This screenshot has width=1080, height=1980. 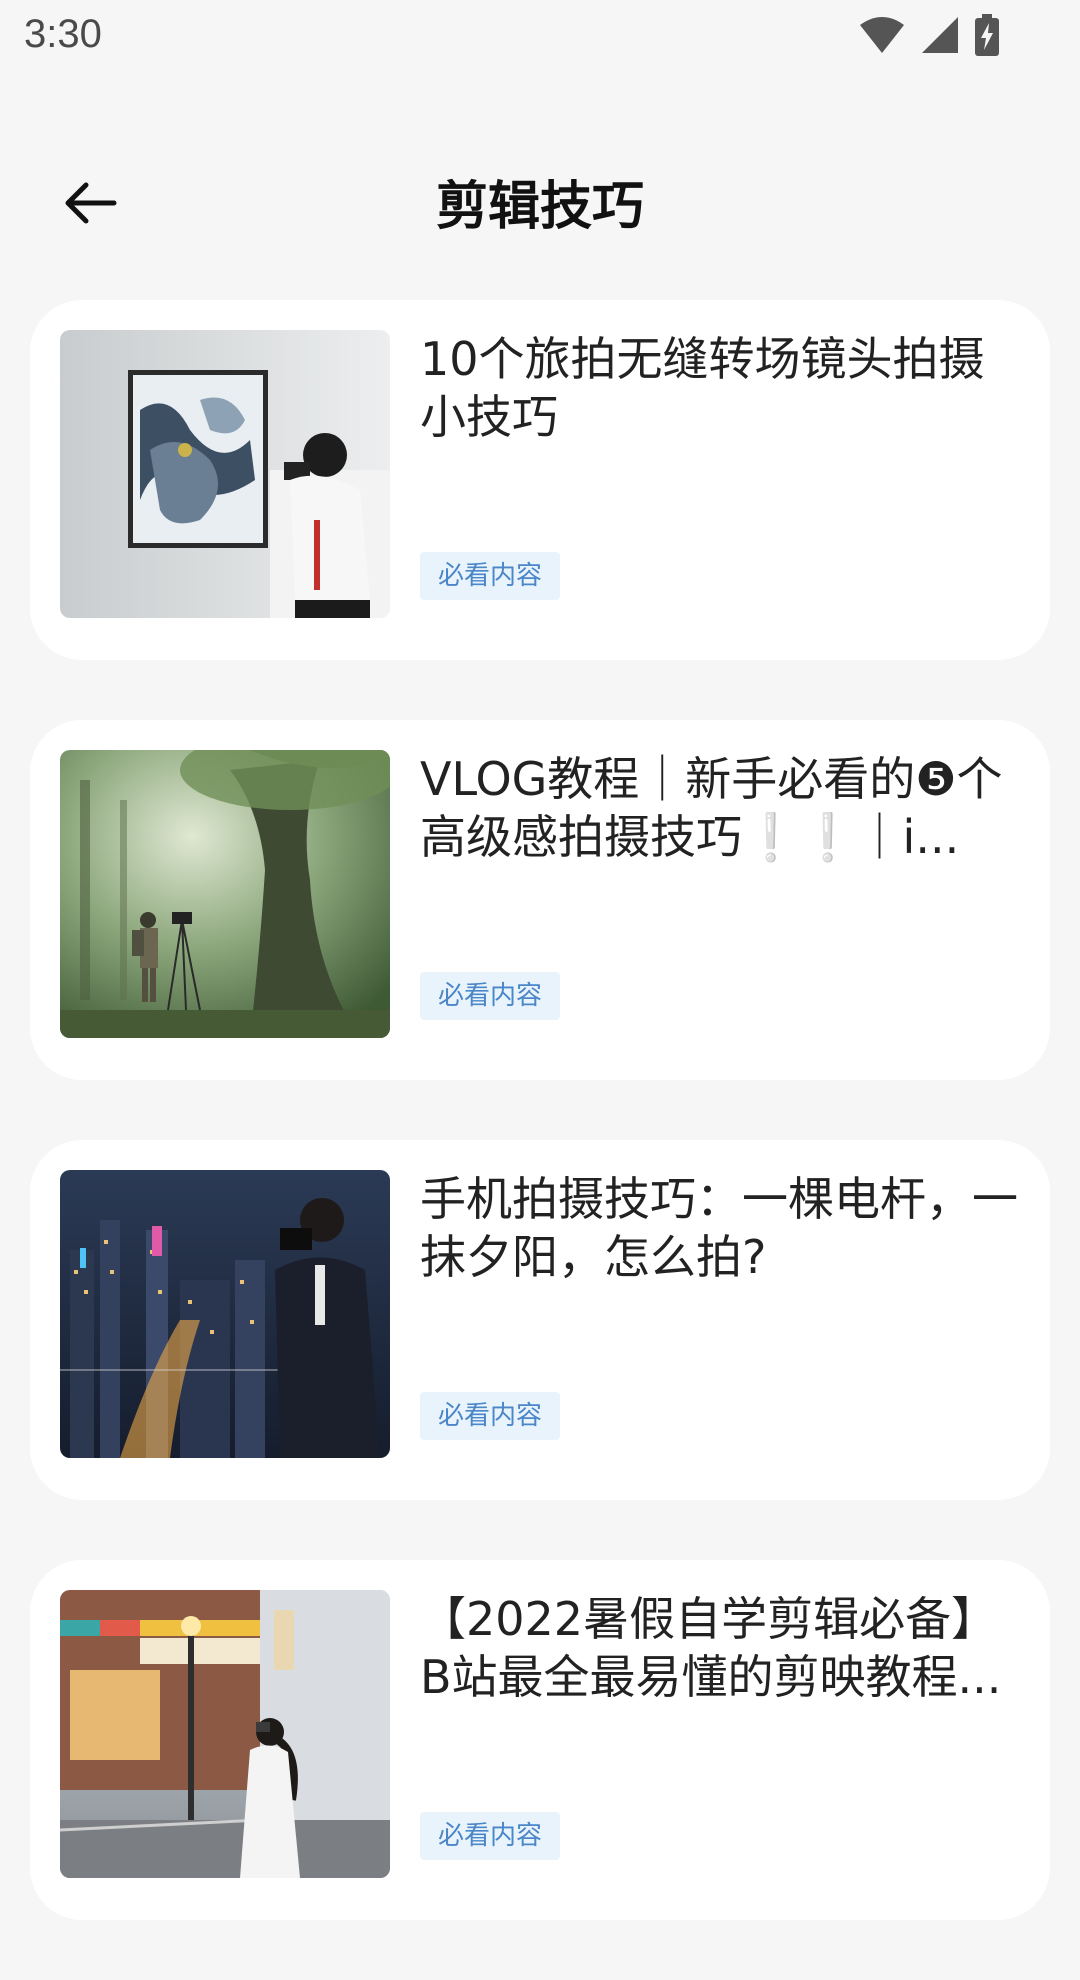 What do you see at coordinates (987, 37) in the screenshot?
I see `battery-charging-icon` at bounding box center [987, 37].